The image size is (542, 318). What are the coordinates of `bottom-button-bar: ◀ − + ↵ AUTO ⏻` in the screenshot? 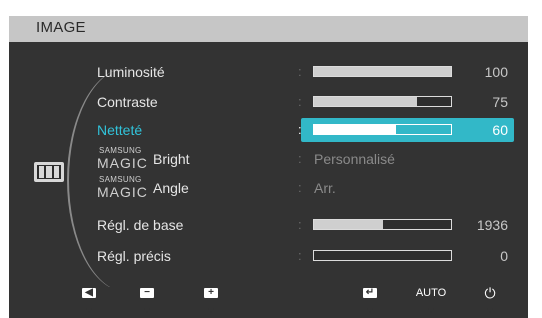 It's located at (268, 301).